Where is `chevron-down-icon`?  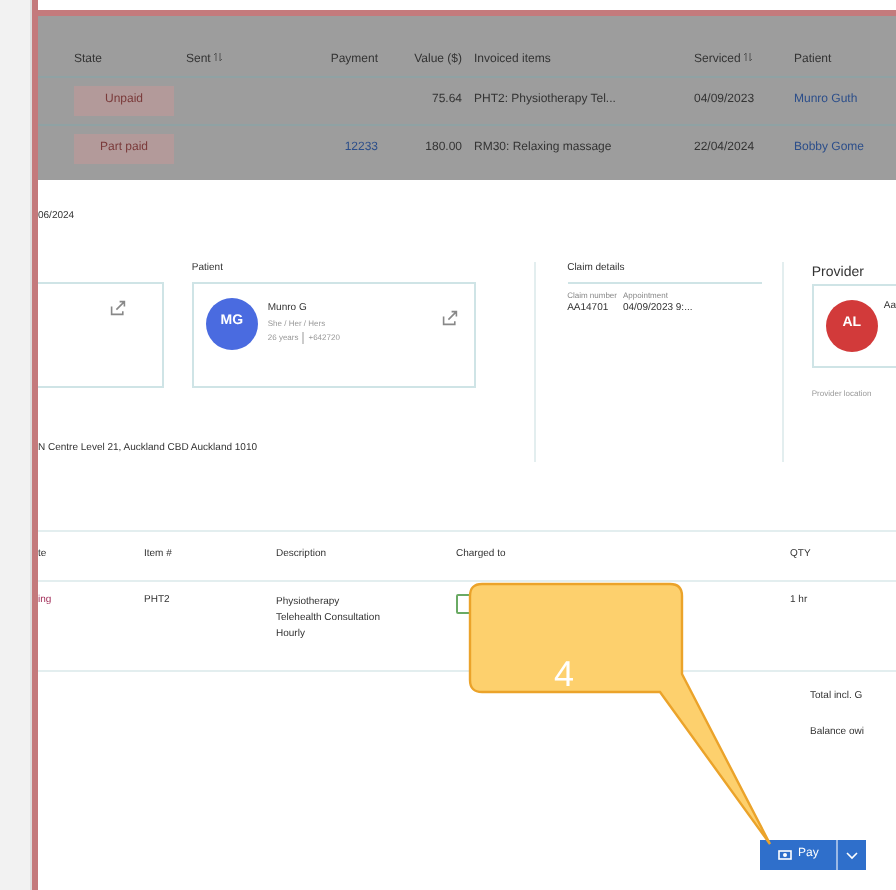 chevron-down-icon is located at coordinates (852, 855).